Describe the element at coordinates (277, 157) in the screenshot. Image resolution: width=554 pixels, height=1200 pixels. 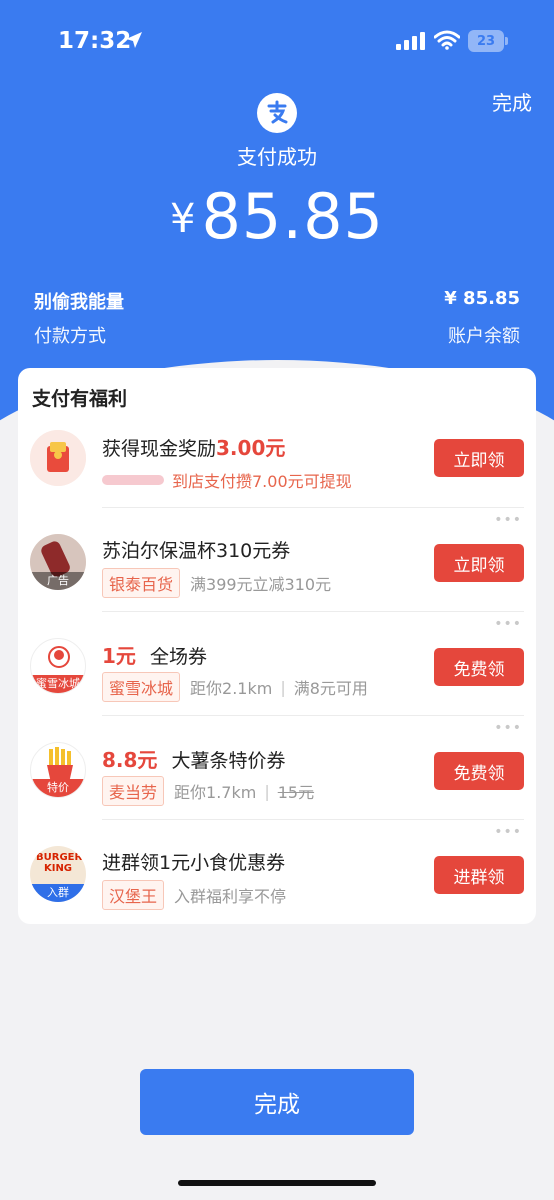
I see `payment-success-text: 支付成功` at that location.